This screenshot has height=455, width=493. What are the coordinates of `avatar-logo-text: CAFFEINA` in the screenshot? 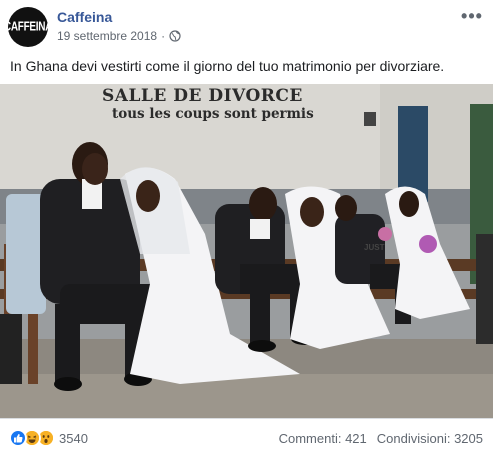 It's located at (28, 27).